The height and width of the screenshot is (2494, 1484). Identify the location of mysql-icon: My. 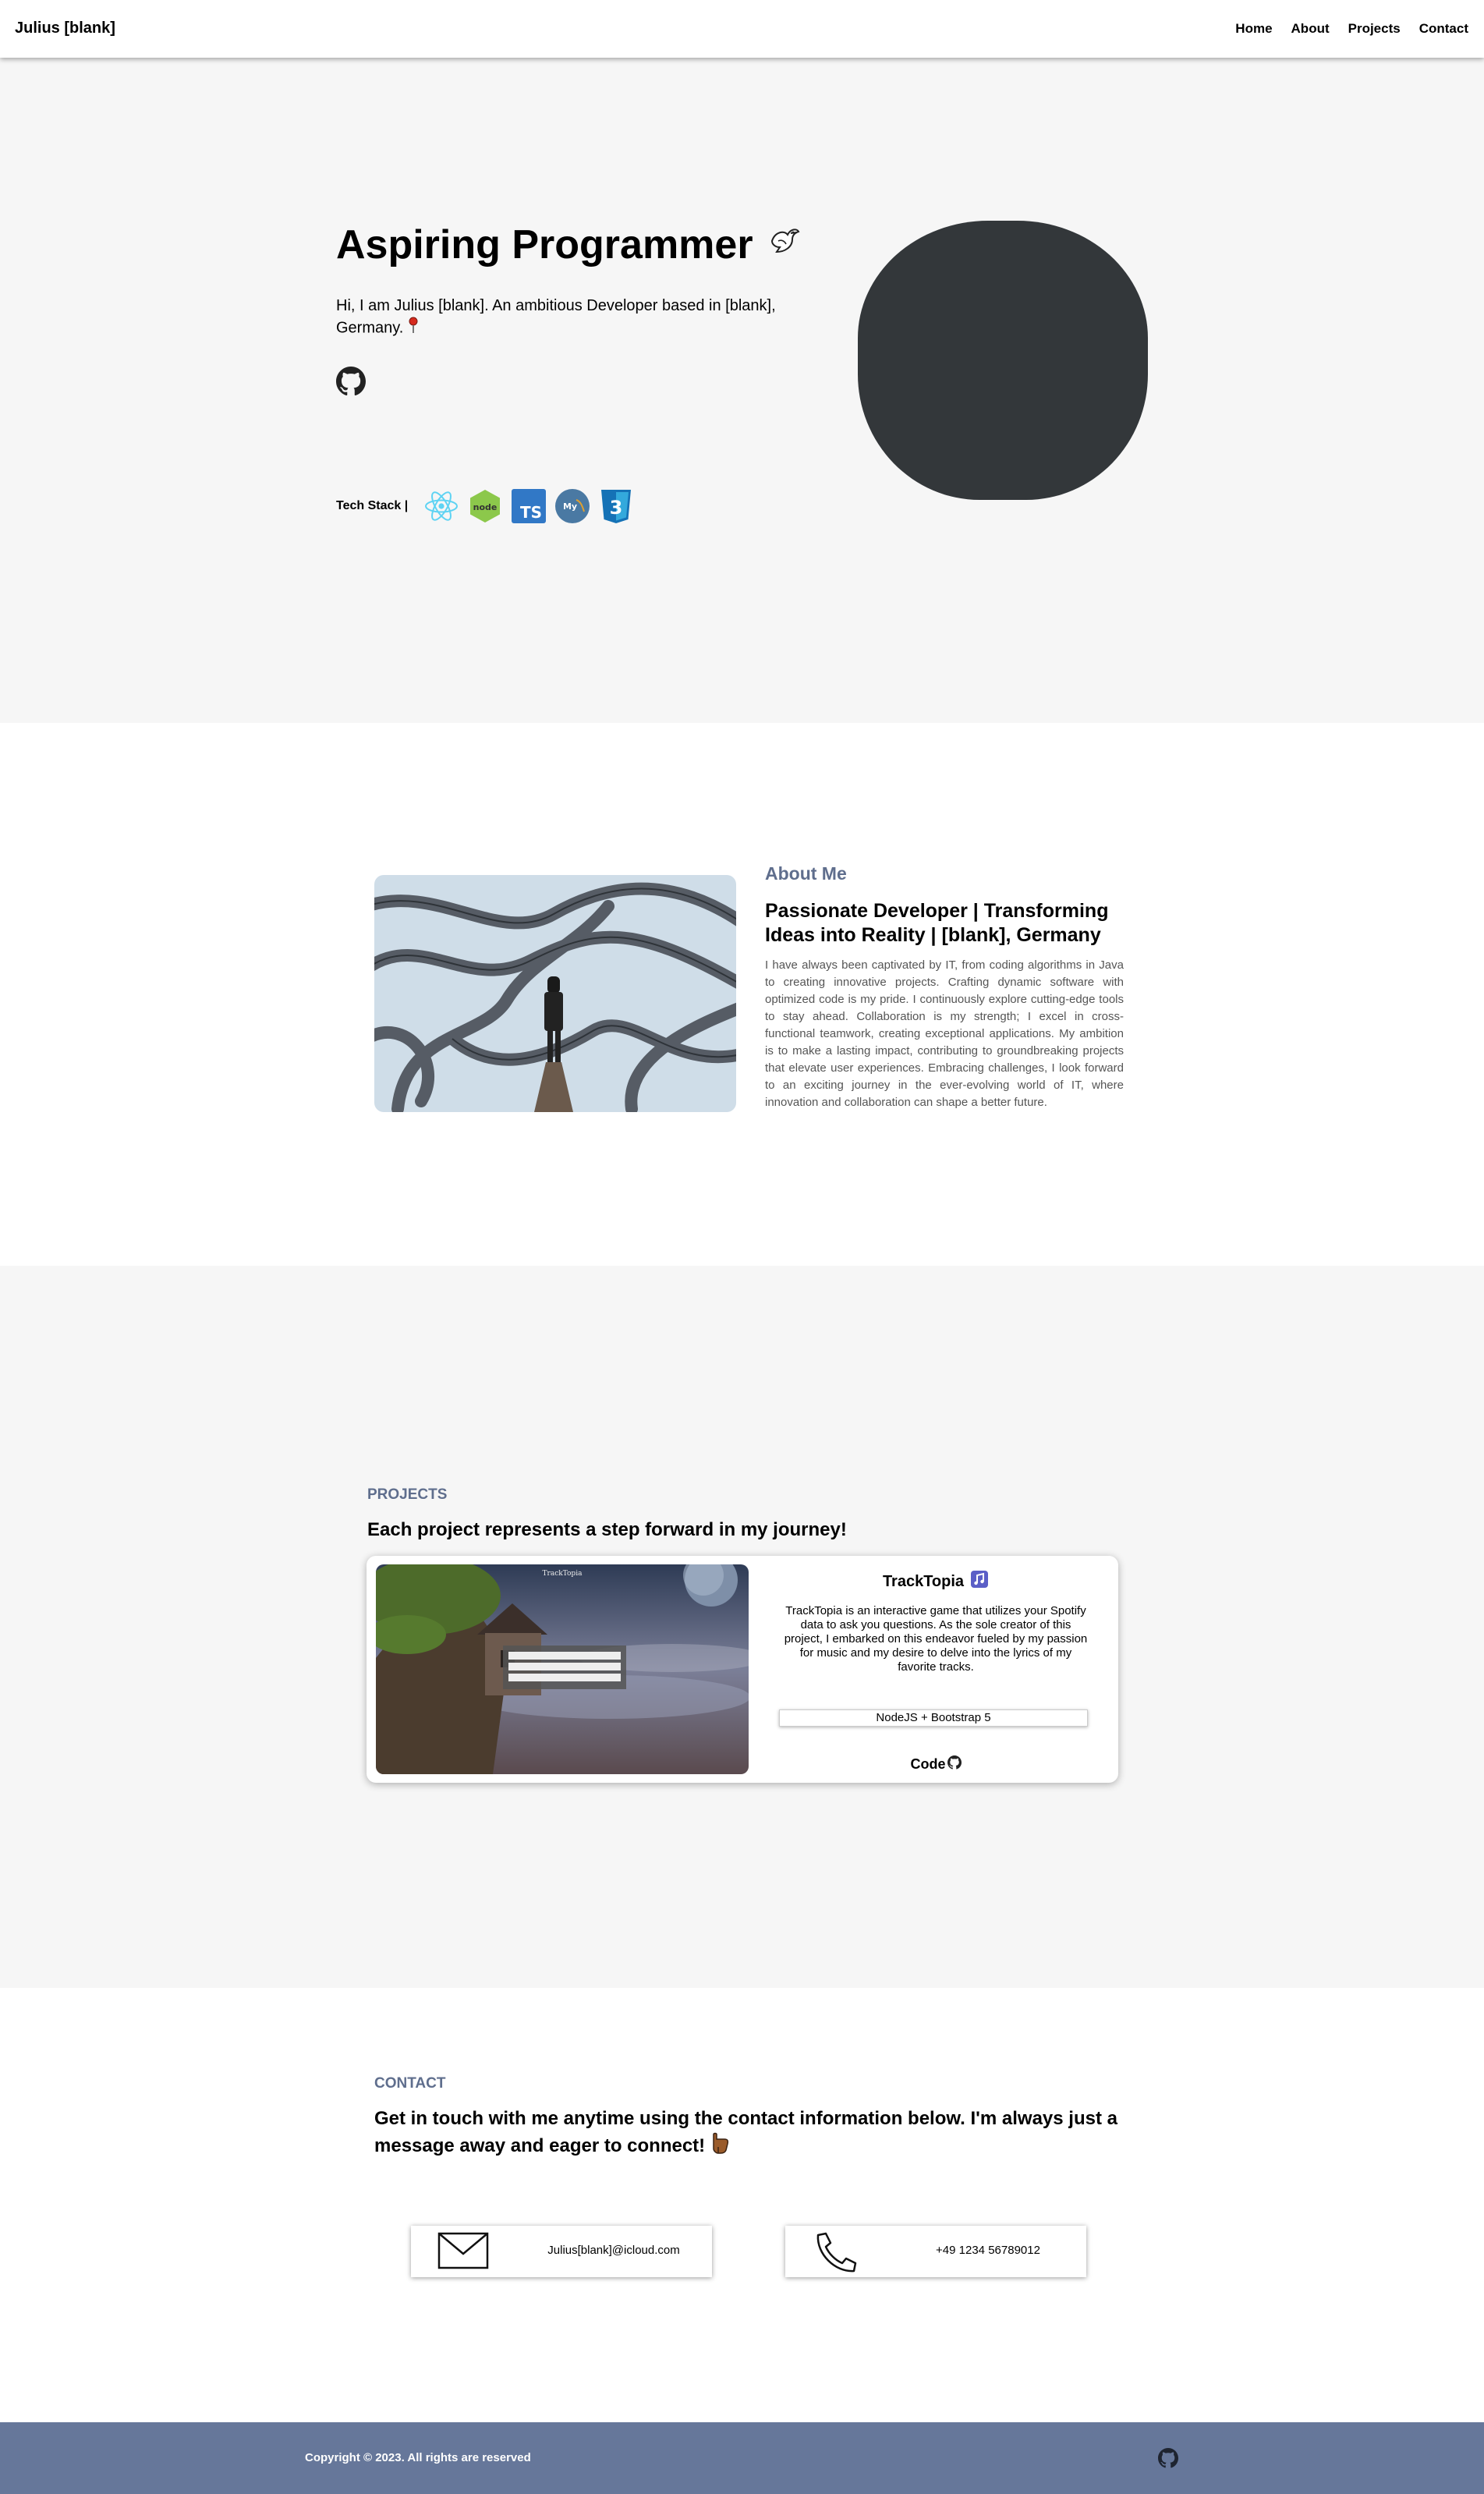
(572, 506).